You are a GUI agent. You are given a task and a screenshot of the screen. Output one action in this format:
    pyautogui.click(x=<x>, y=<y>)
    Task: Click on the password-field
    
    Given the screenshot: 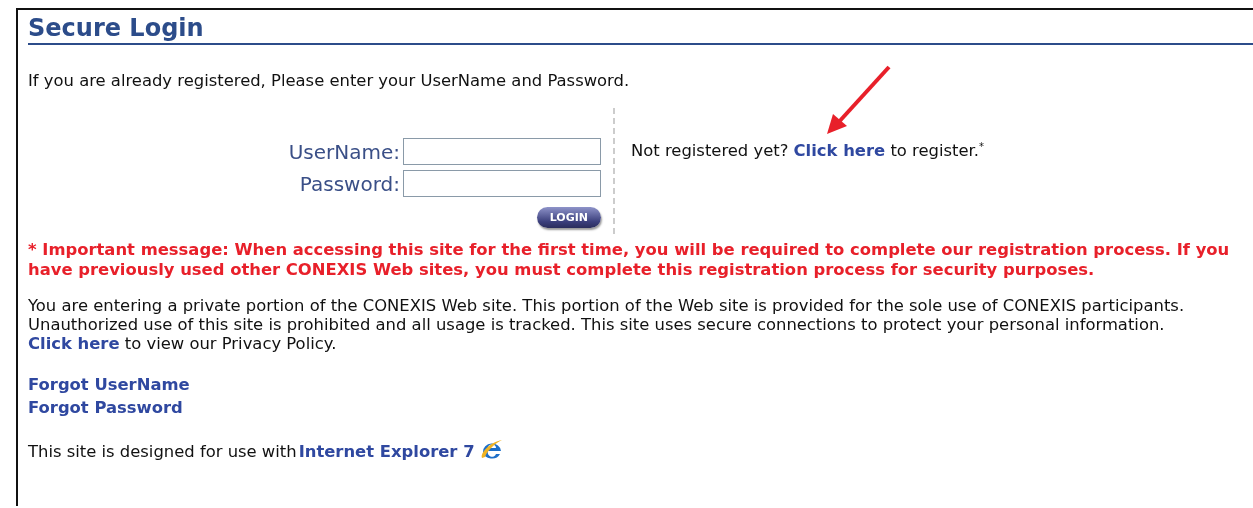 What is the action you would take?
    pyautogui.click(x=502, y=183)
    